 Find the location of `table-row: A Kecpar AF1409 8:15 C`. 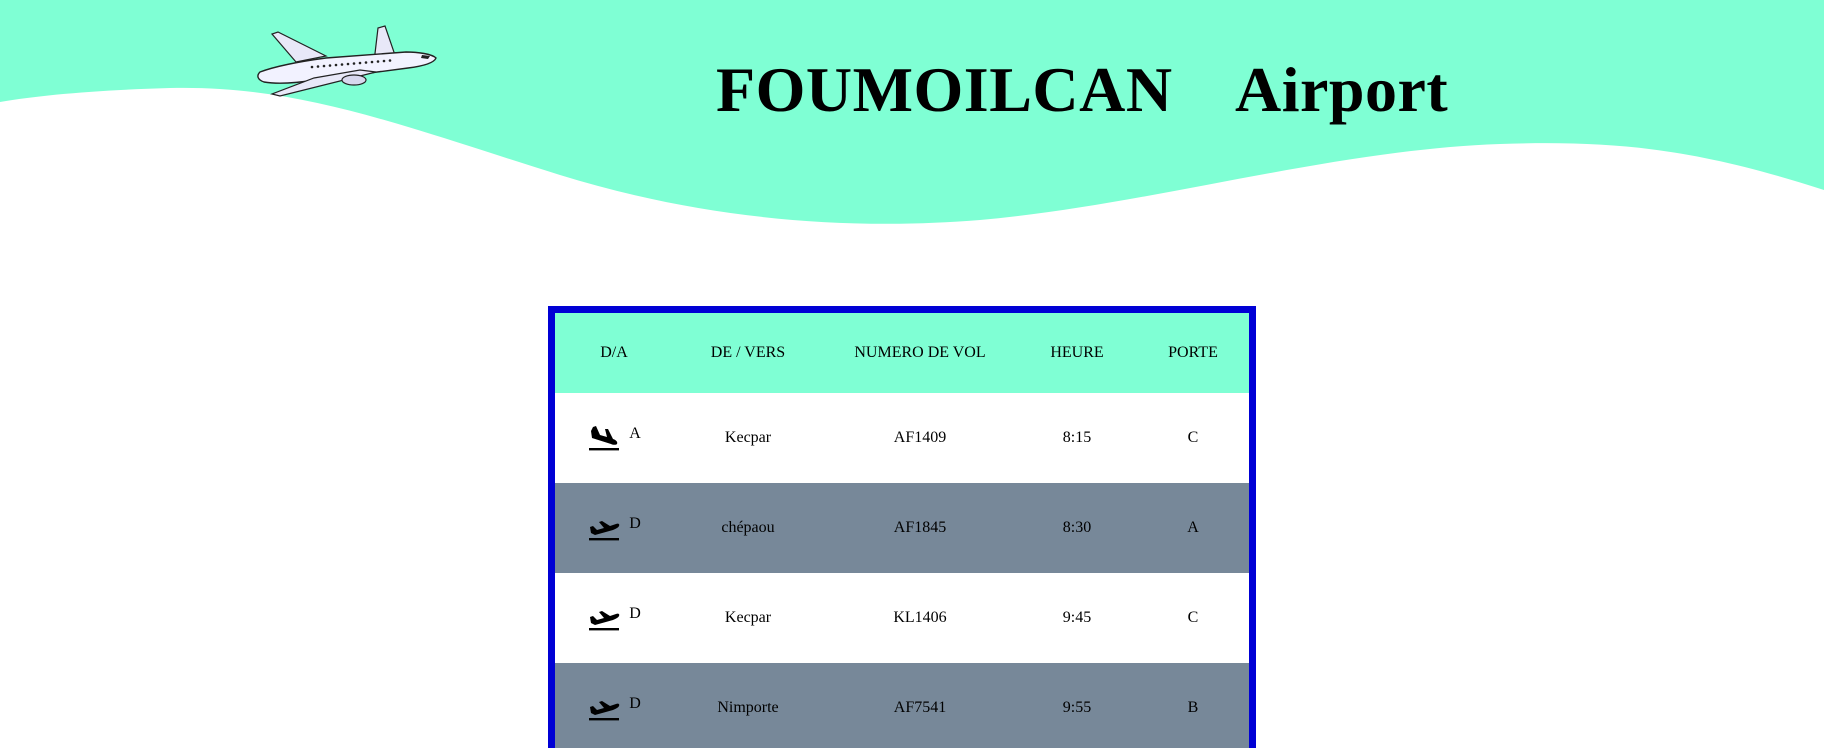

table-row: A Kecpar AF1409 8:15 C is located at coordinates (902, 438).